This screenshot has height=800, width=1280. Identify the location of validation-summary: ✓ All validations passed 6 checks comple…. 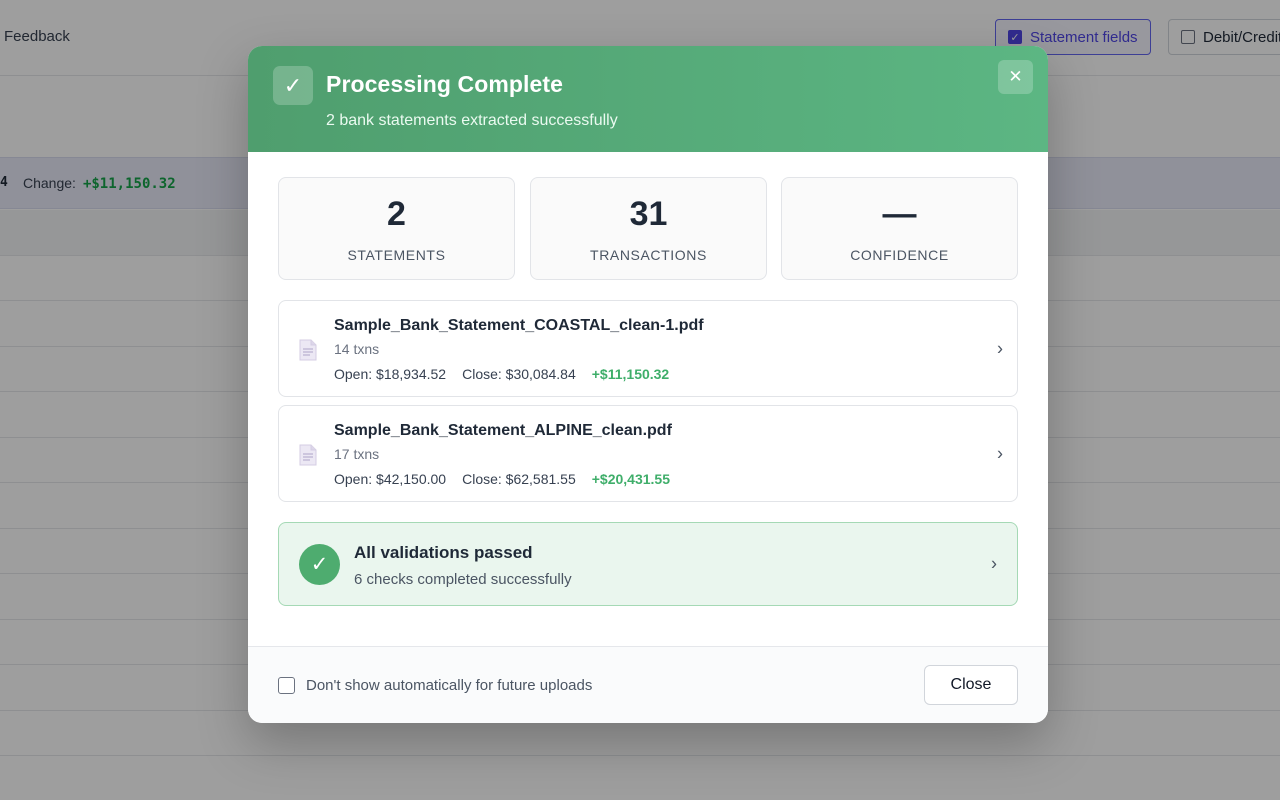
(648, 564).